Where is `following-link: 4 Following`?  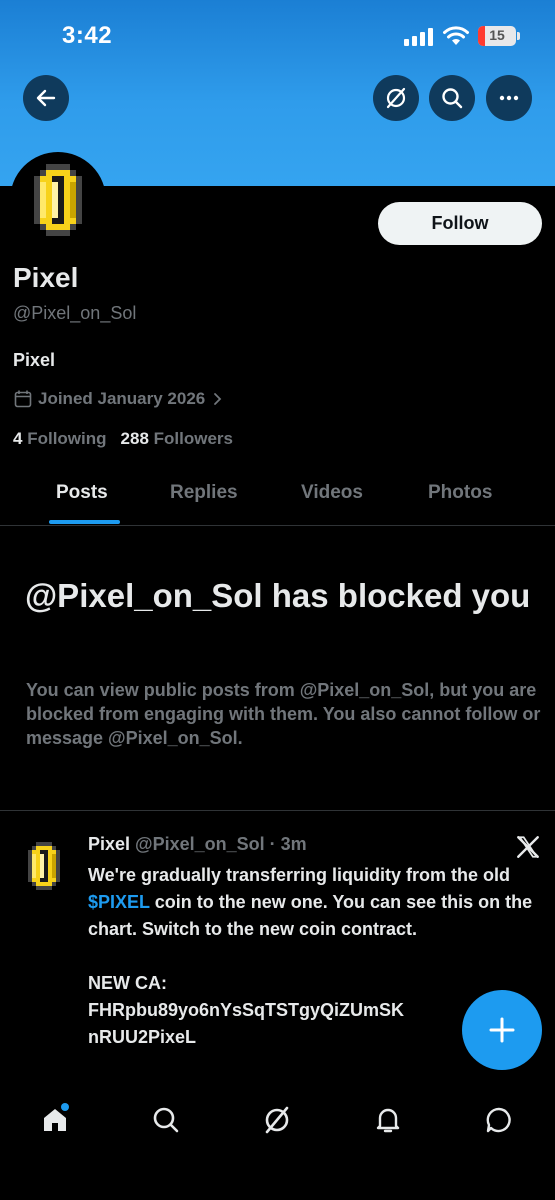 following-link: 4 Following is located at coordinates (60, 438).